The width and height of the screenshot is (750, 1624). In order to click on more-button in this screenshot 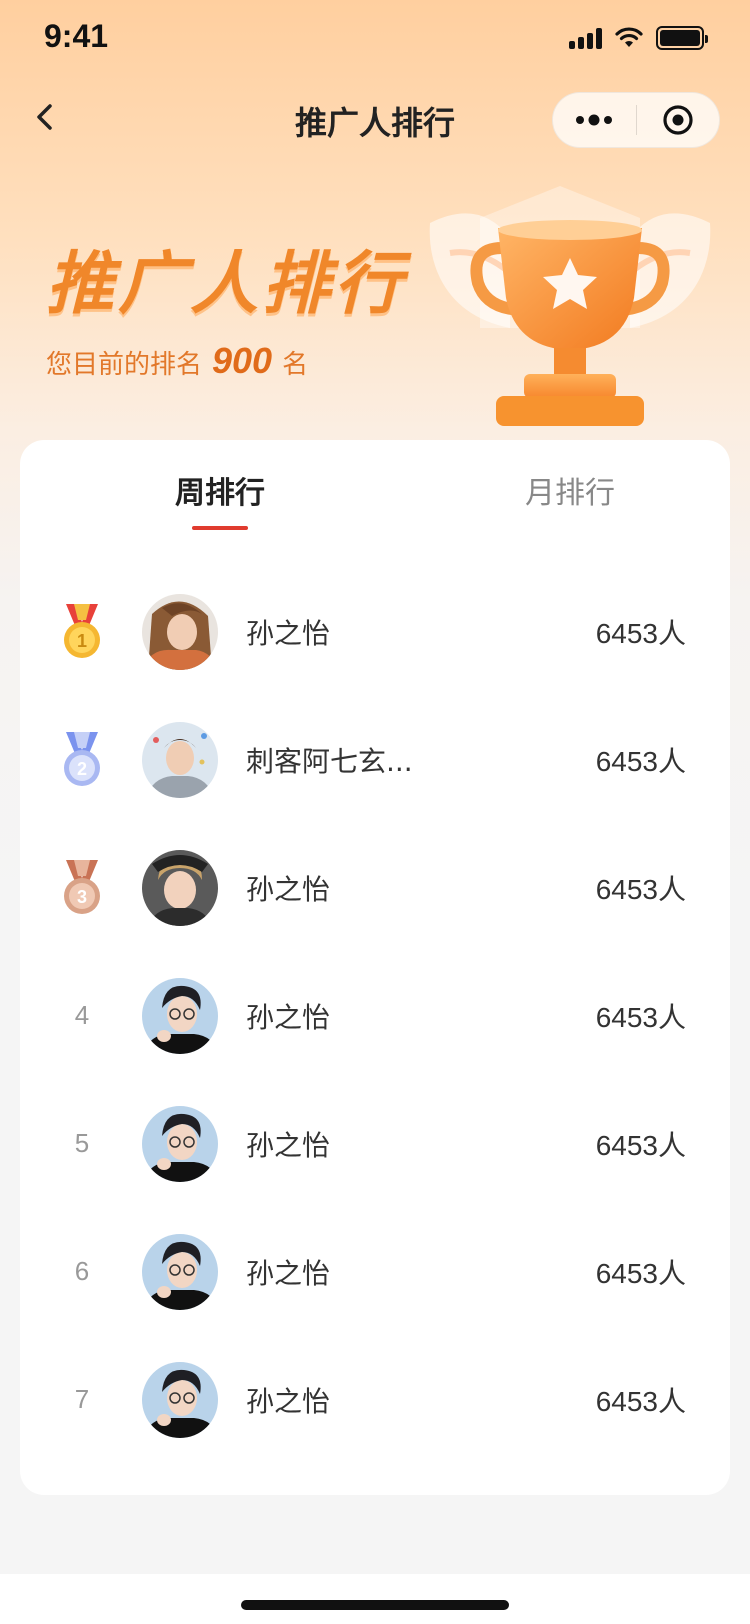, I will do `click(594, 120)`.